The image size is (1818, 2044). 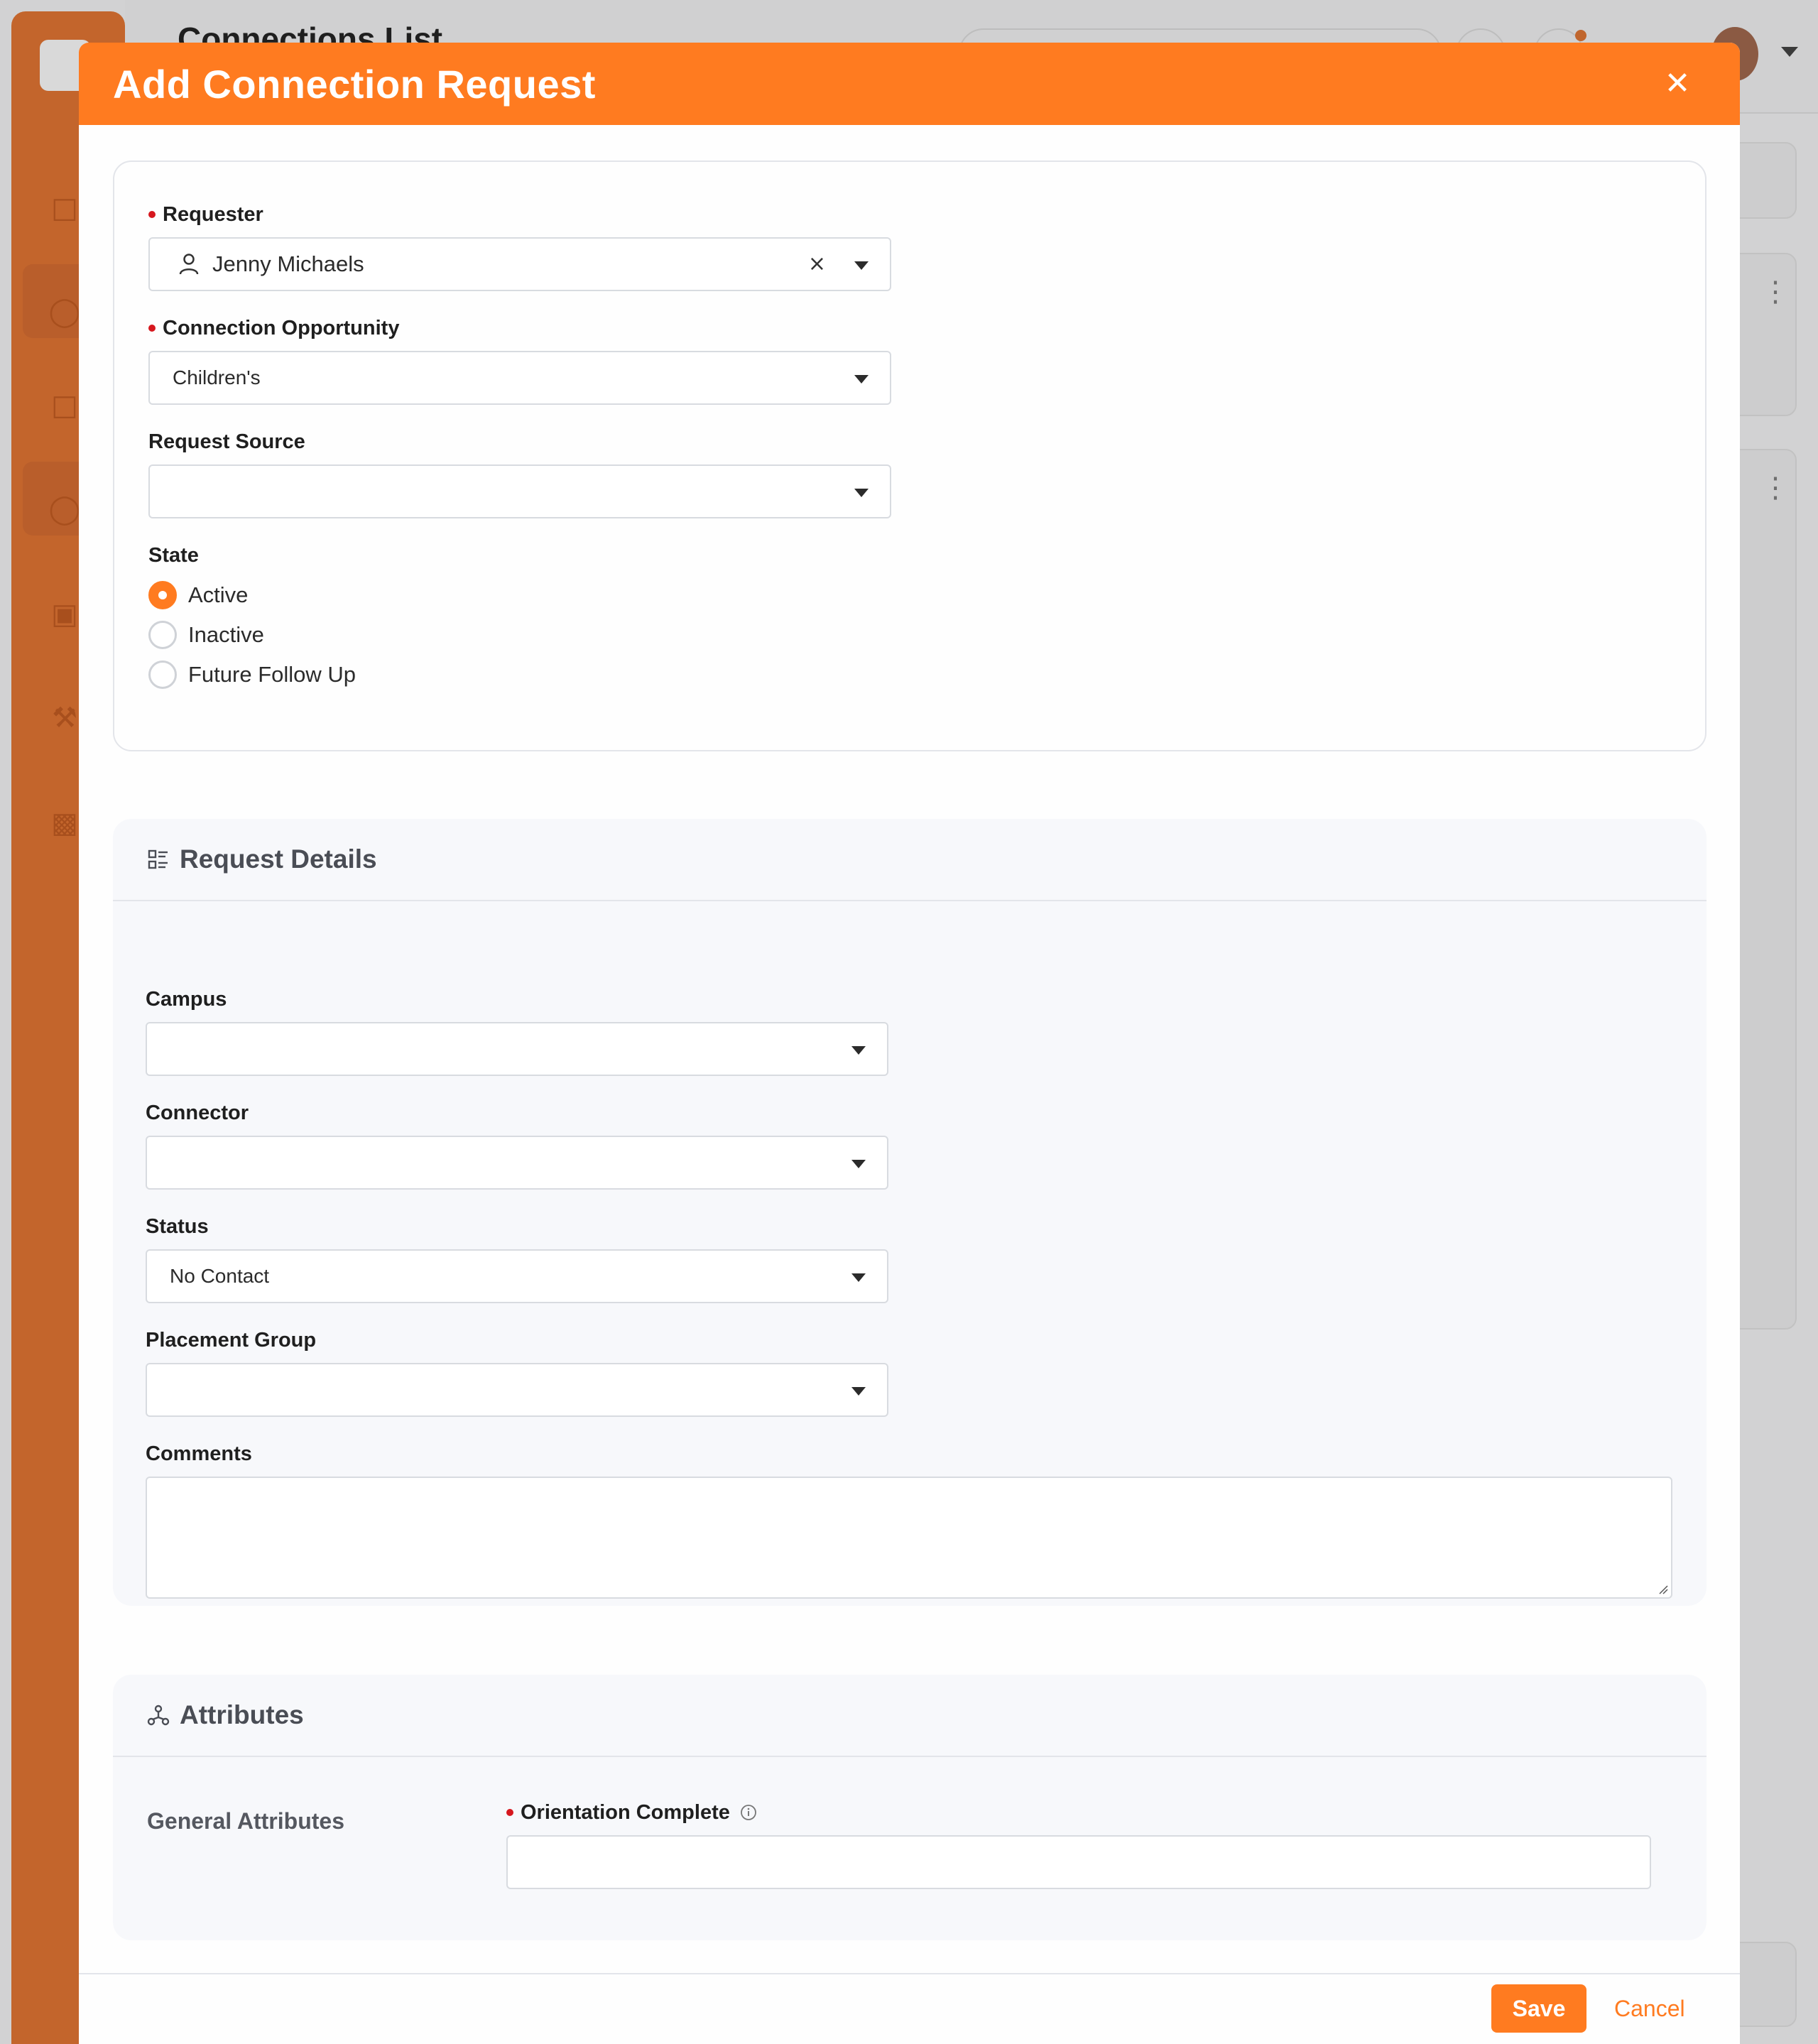 What do you see at coordinates (909, 1538) in the screenshot?
I see `comments-textarea` at bounding box center [909, 1538].